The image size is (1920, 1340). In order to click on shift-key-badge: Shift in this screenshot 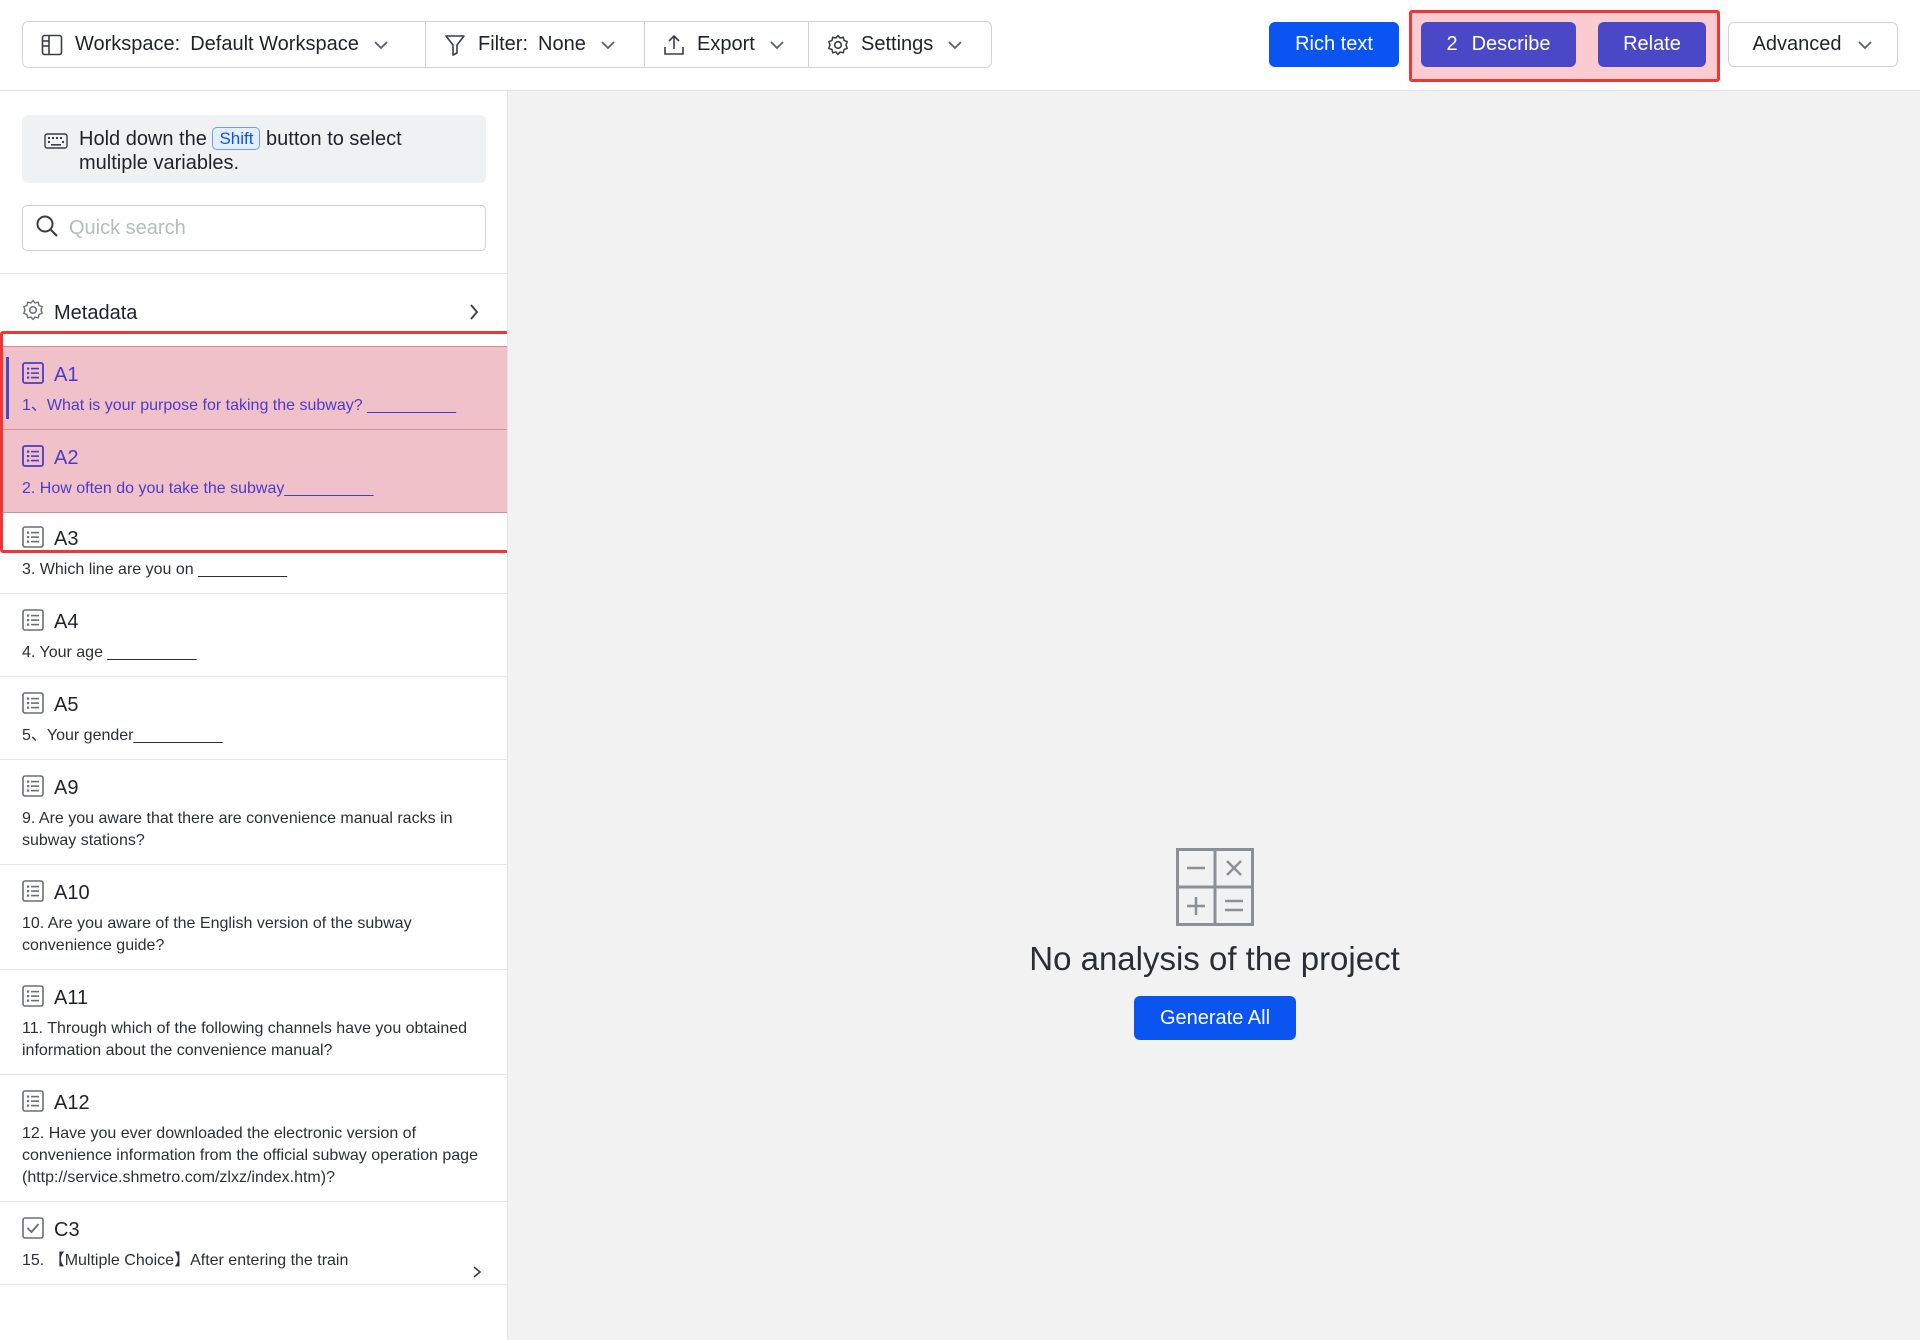, I will do `click(236, 138)`.